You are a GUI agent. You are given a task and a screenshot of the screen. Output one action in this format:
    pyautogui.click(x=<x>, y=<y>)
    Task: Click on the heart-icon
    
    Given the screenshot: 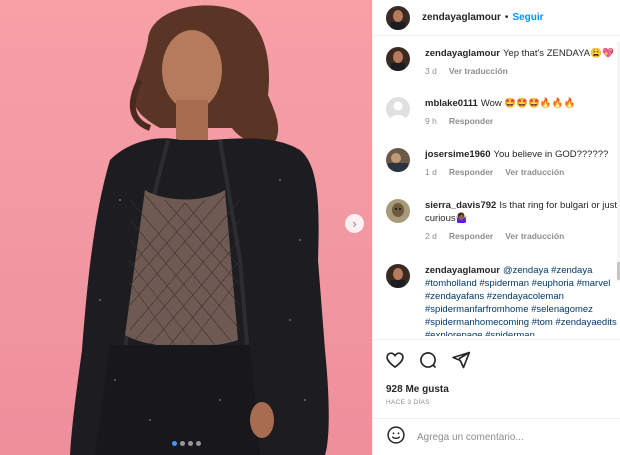 What is the action you would take?
    pyautogui.click(x=395, y=360)
    